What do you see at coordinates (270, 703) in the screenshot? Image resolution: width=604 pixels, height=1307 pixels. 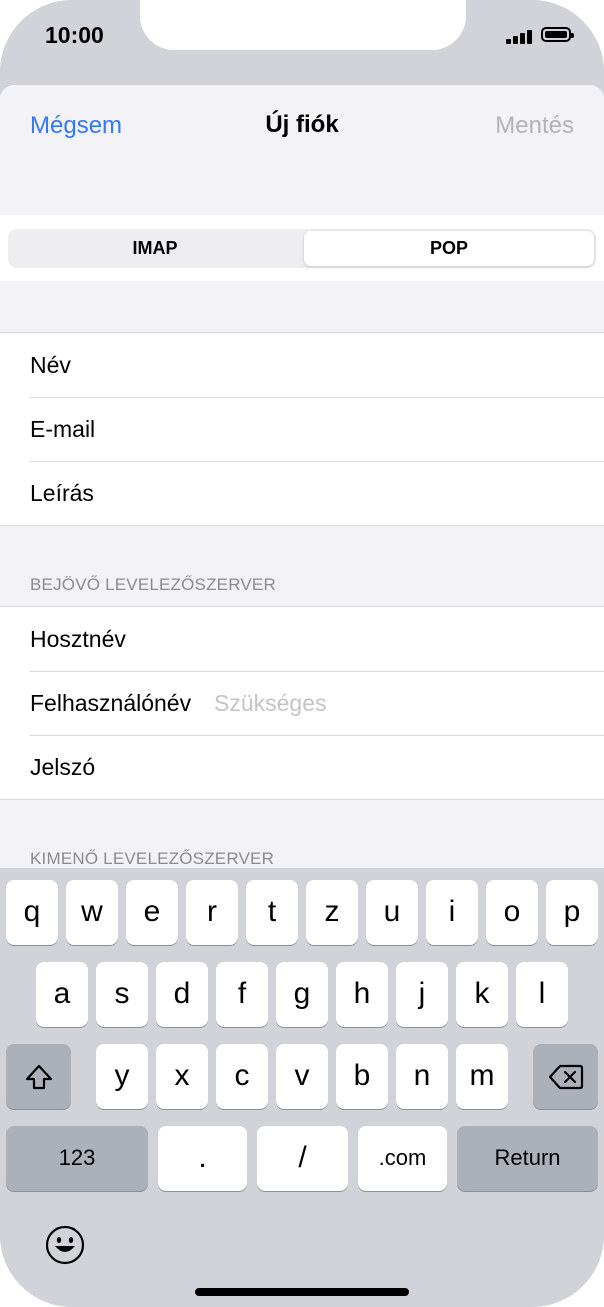 I see `username-placeholder: Szükséges` at bounding box center [270, 703].